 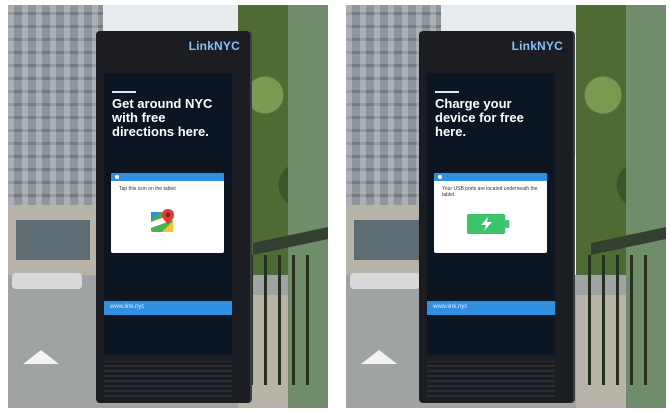 What do you see at coordinates (162, 220) in the screenshot?
I see `google-maps-icon` at bounding box center [162, 220].